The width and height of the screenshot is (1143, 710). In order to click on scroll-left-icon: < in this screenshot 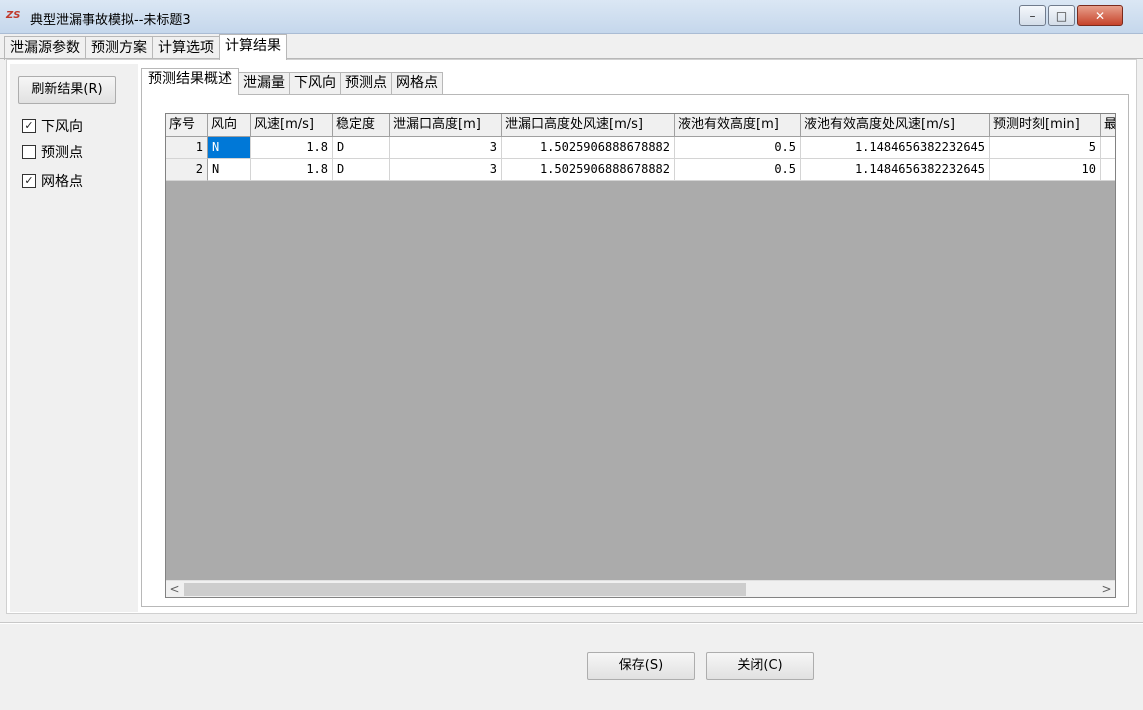, I will do `click(174, 589)`.